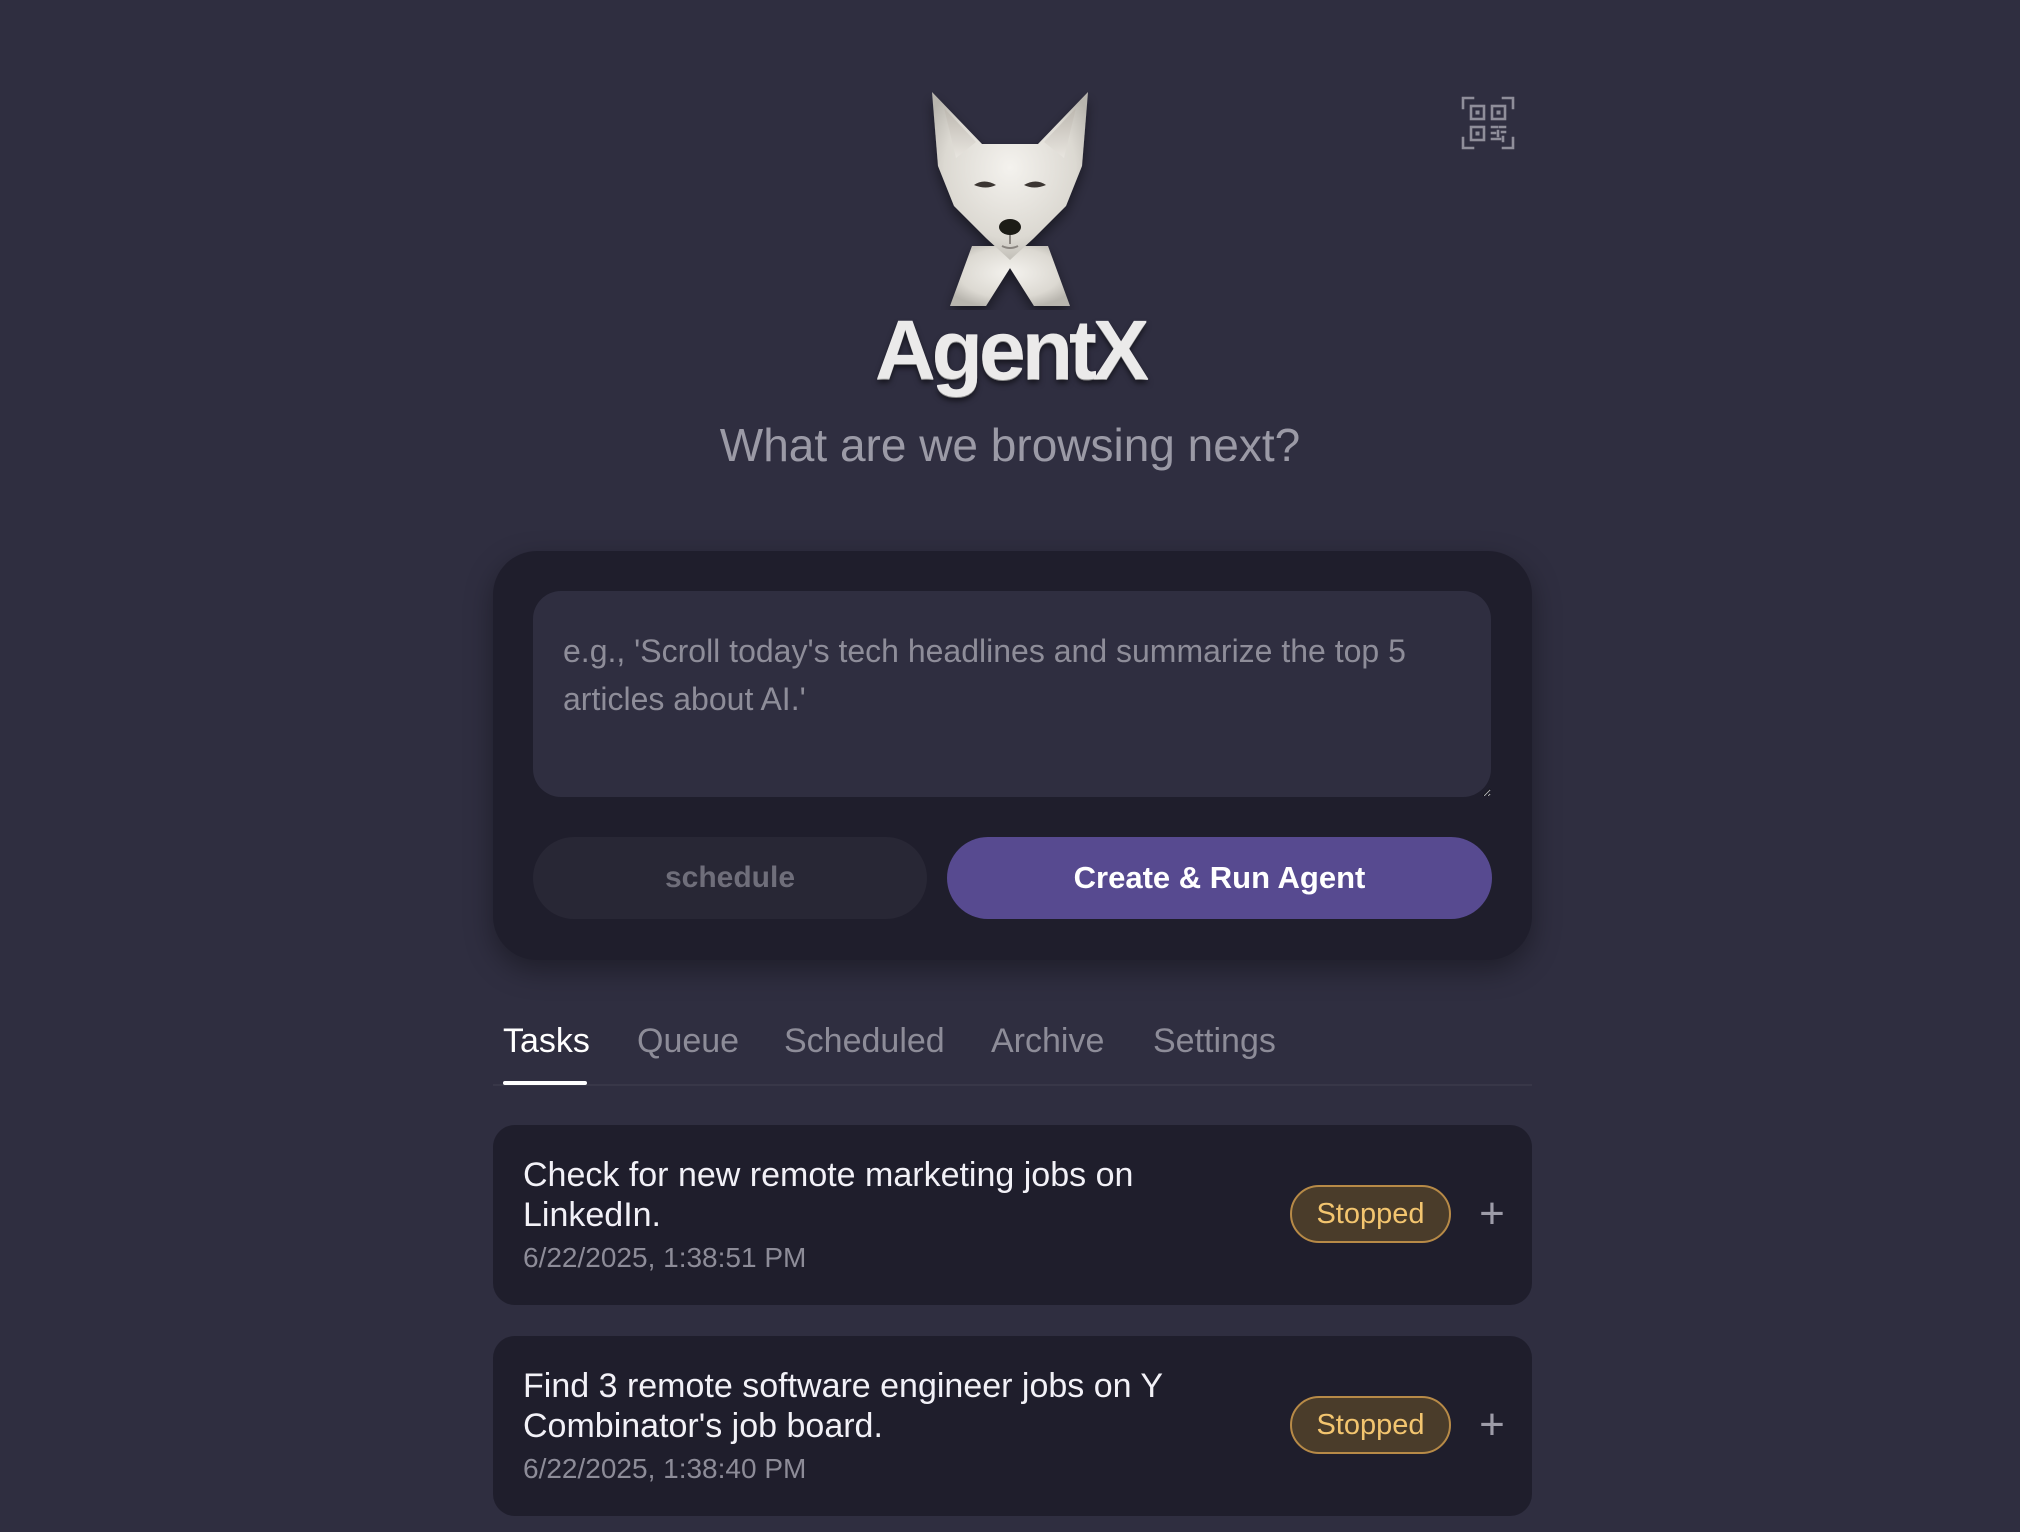  What do you see at coordinates (730, 878) in the screenshot?
I see `schedule-button: schedule` at bounding box center [730, 878].